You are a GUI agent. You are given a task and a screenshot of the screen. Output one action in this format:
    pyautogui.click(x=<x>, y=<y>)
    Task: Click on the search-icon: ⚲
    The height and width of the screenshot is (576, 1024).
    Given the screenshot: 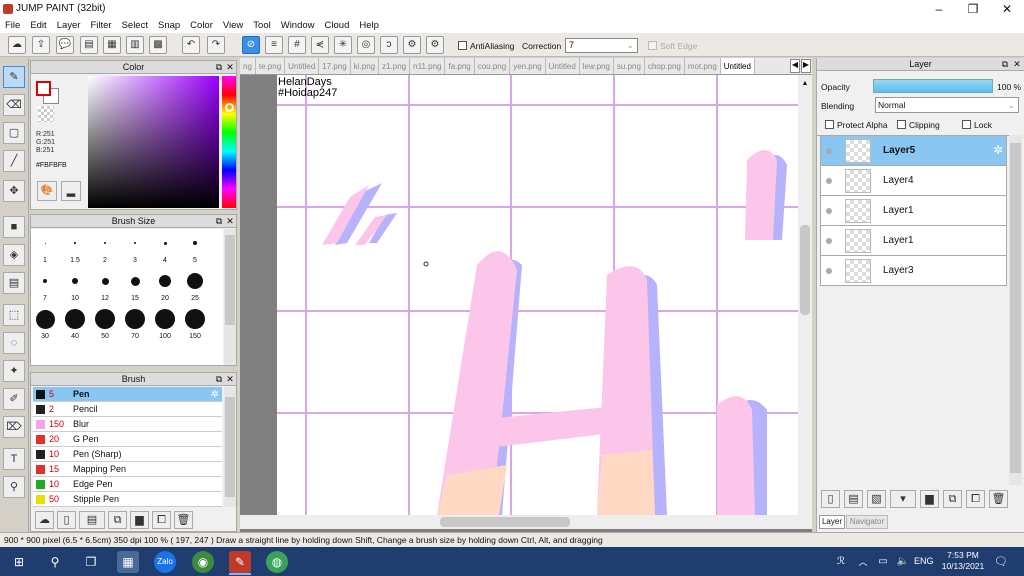 What is the action you would take?
    pyautogui.click(x=55, y=562)
    